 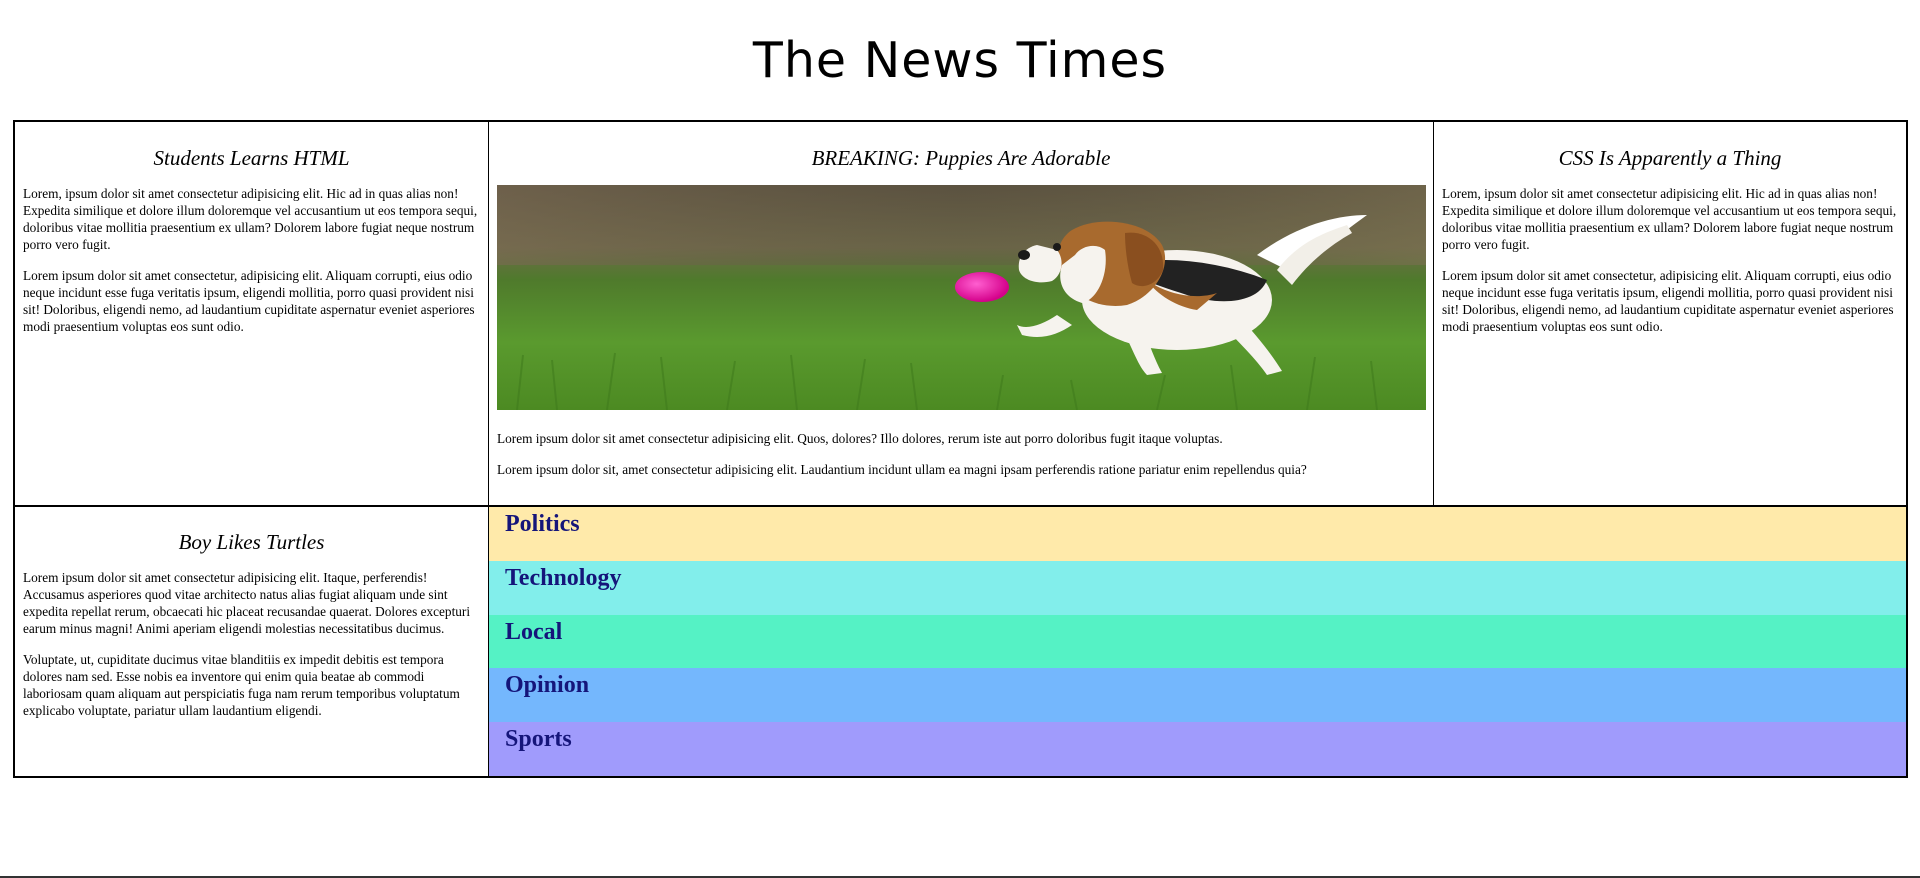 What do you see at coordinates (563, 577) in the screenshot?
I see `category-label: Technology` at bounding box center [563, 577].